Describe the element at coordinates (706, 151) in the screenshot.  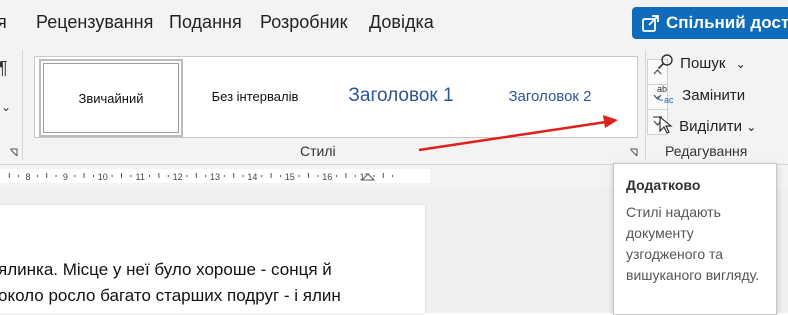
I see `editing-group-label: Редагування` at that location.